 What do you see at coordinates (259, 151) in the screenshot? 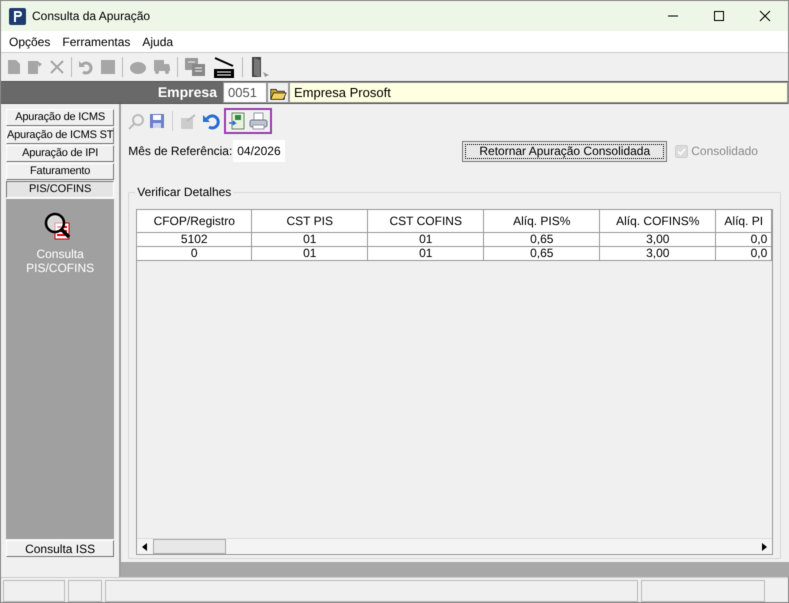
I see `month-field: 04/2026` at bounding box center [259, 151].